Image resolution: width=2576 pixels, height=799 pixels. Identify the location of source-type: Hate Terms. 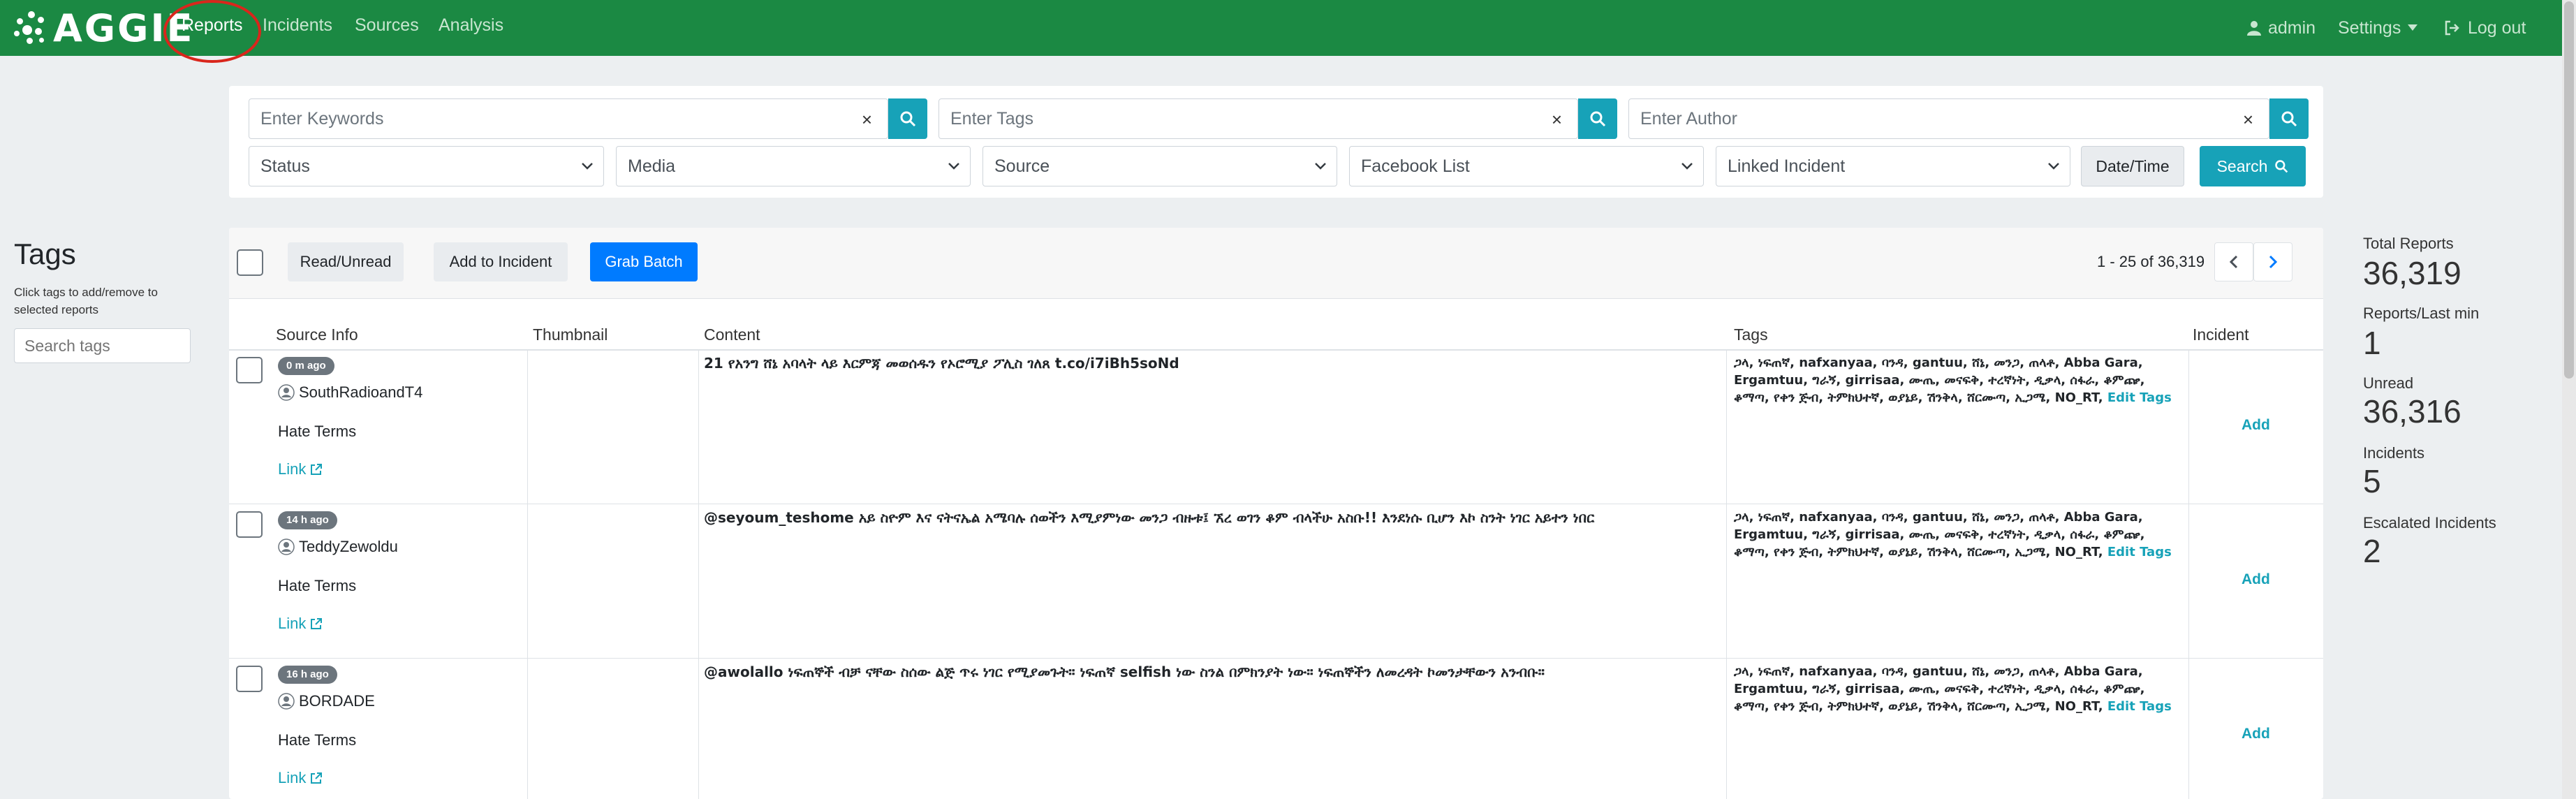
(317, 740).